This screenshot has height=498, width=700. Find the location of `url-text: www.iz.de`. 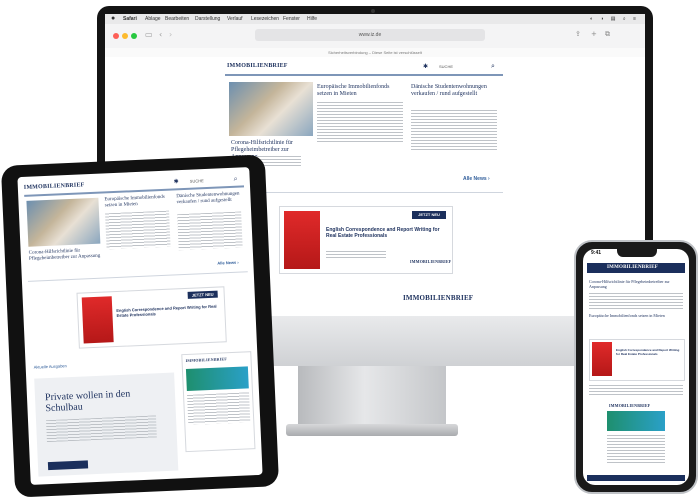

url-text: www.iz.de is located at coordinates (370, 35).